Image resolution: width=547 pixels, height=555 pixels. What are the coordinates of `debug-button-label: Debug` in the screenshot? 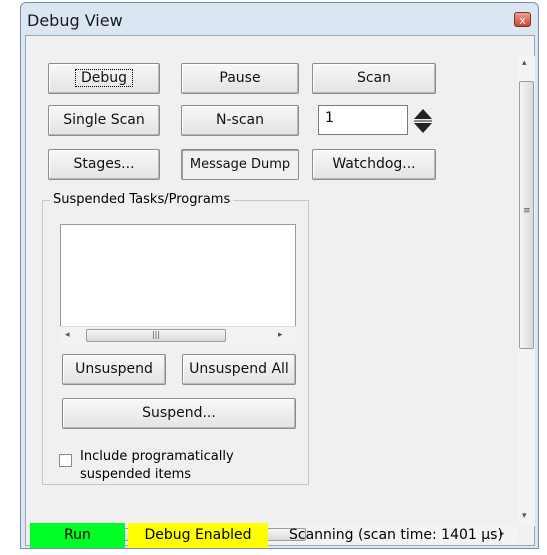 It's located at (104, 78).